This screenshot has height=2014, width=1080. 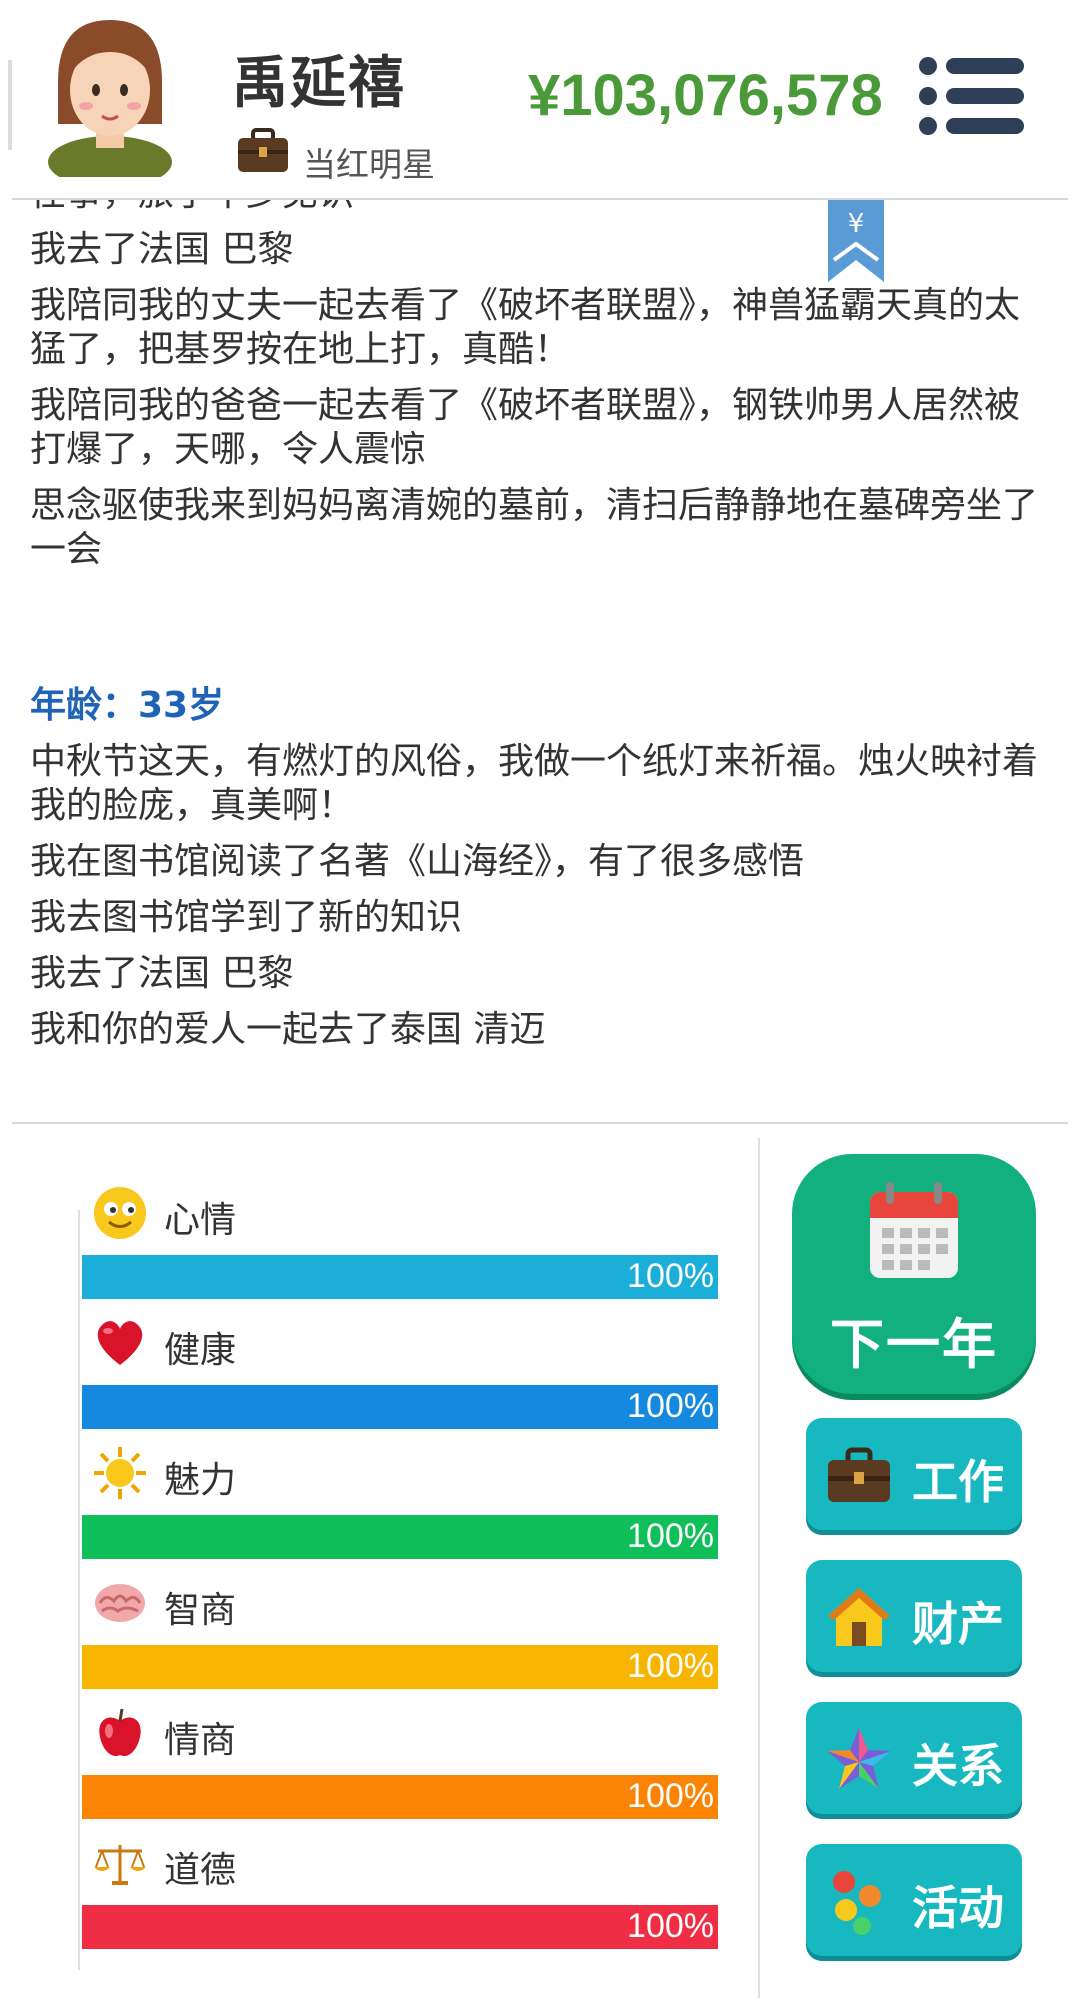 I want to click on stat-charm: 魅力 100%, so click(x=398, y=1510).